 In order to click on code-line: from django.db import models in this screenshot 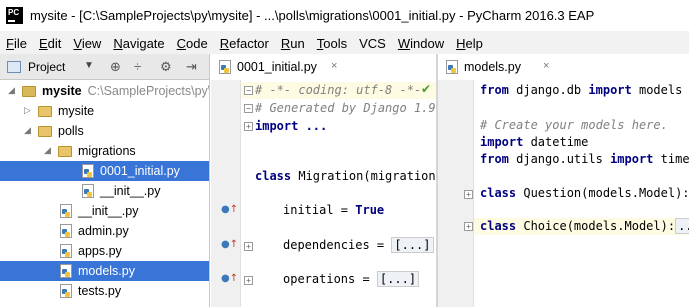, I will do `click(581, 90)`.